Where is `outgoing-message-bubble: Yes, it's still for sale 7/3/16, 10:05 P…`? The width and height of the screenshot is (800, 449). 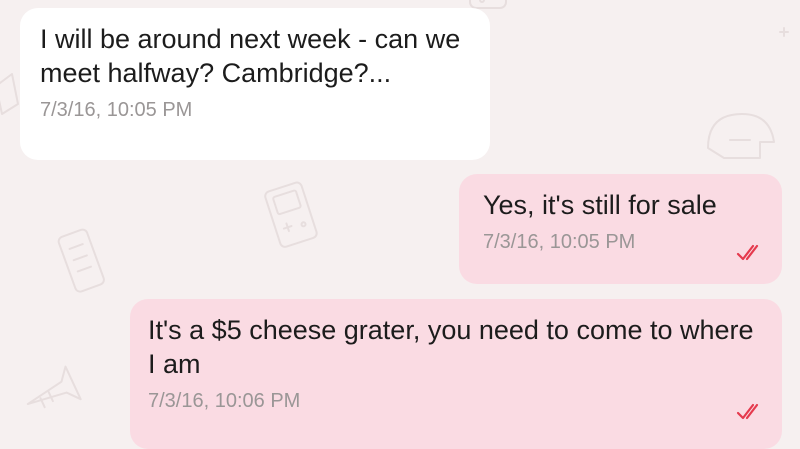
outgoing-message-bubble: Yes, it's still for sale 7/3/16, 10:05 P… is located at coordinates (620, 229).